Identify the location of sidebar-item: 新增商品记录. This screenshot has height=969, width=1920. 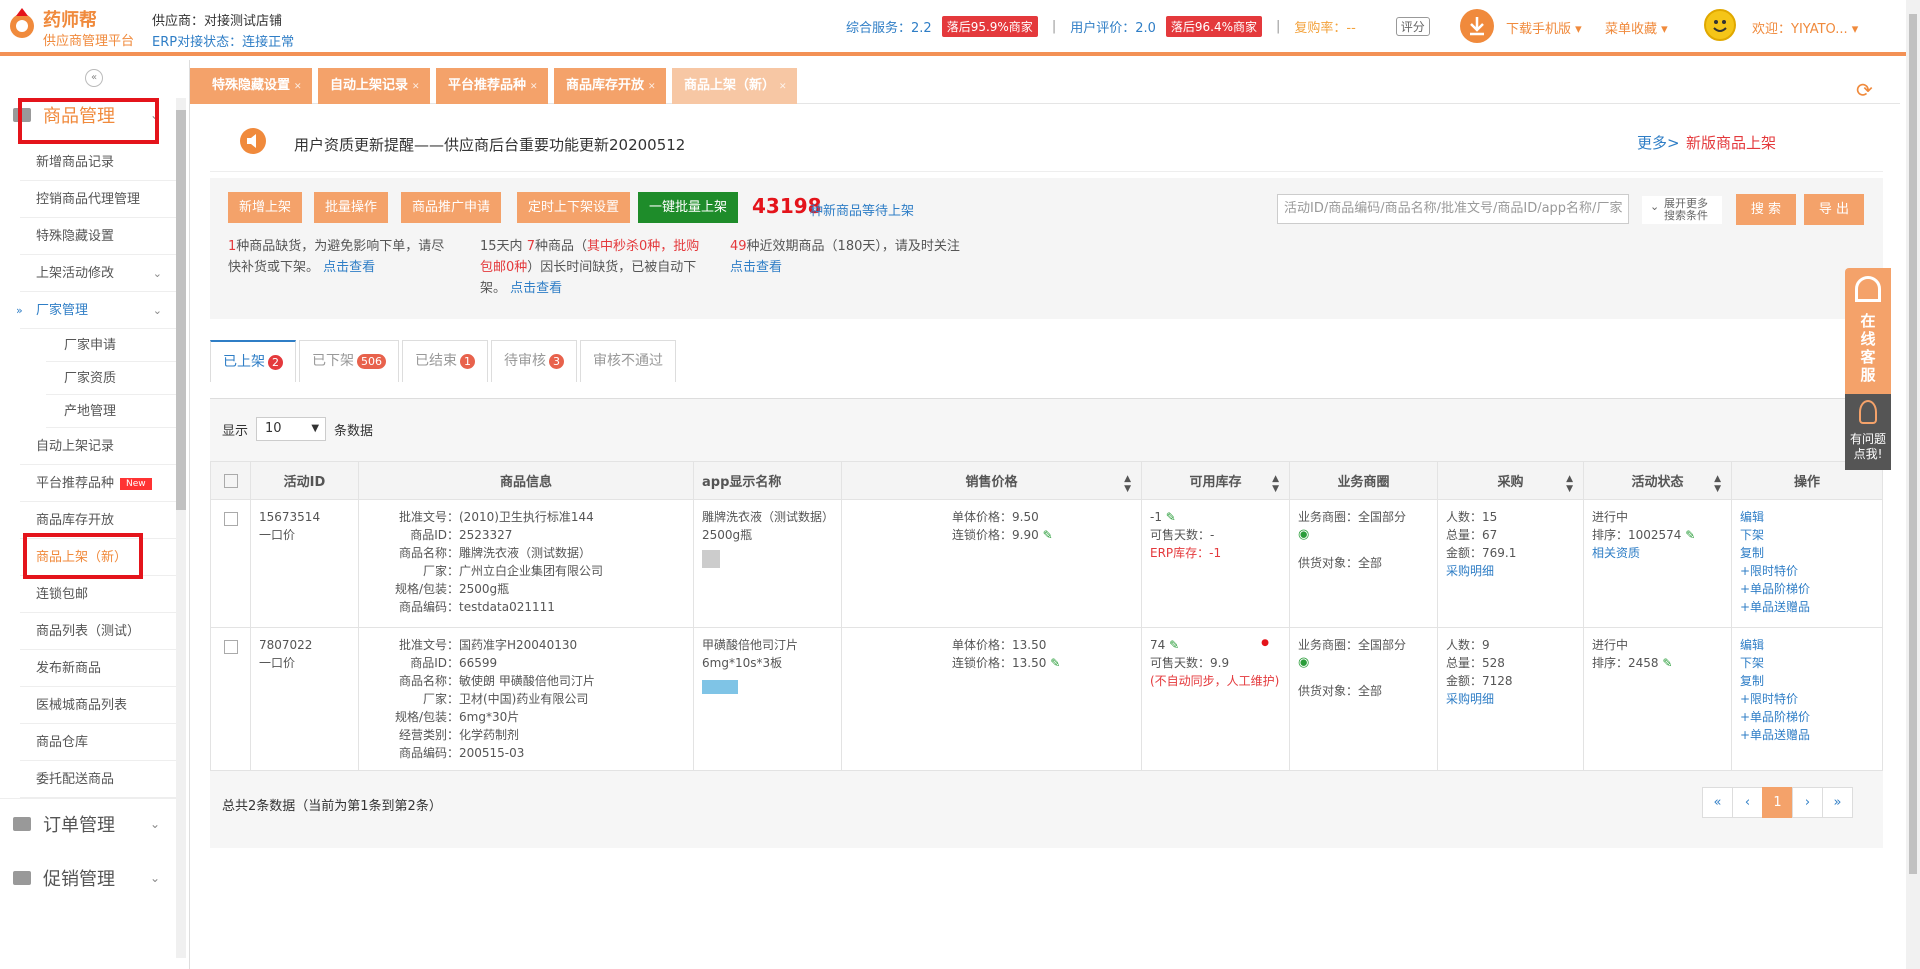
(98, 162).